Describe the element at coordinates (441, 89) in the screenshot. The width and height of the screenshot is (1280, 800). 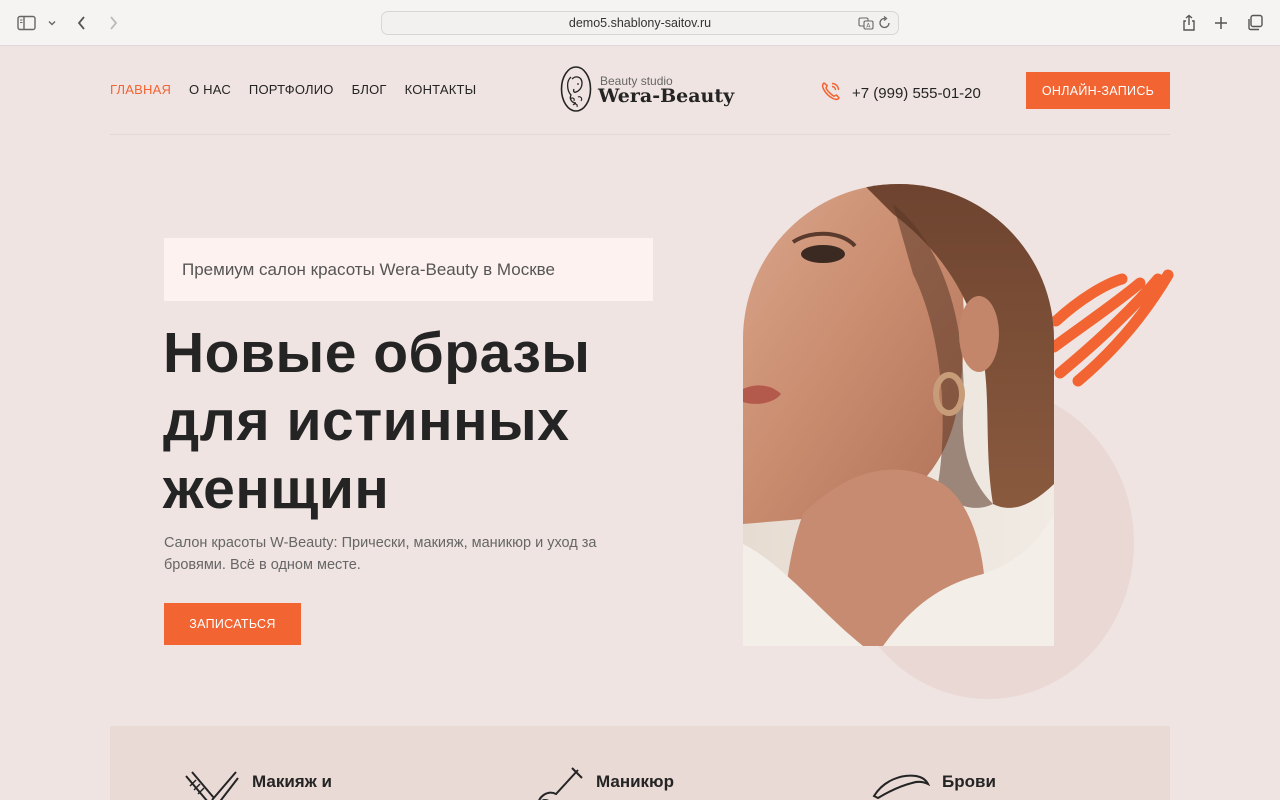
I see `nav-item-contacts: КОНТАКТЫ` at that location.